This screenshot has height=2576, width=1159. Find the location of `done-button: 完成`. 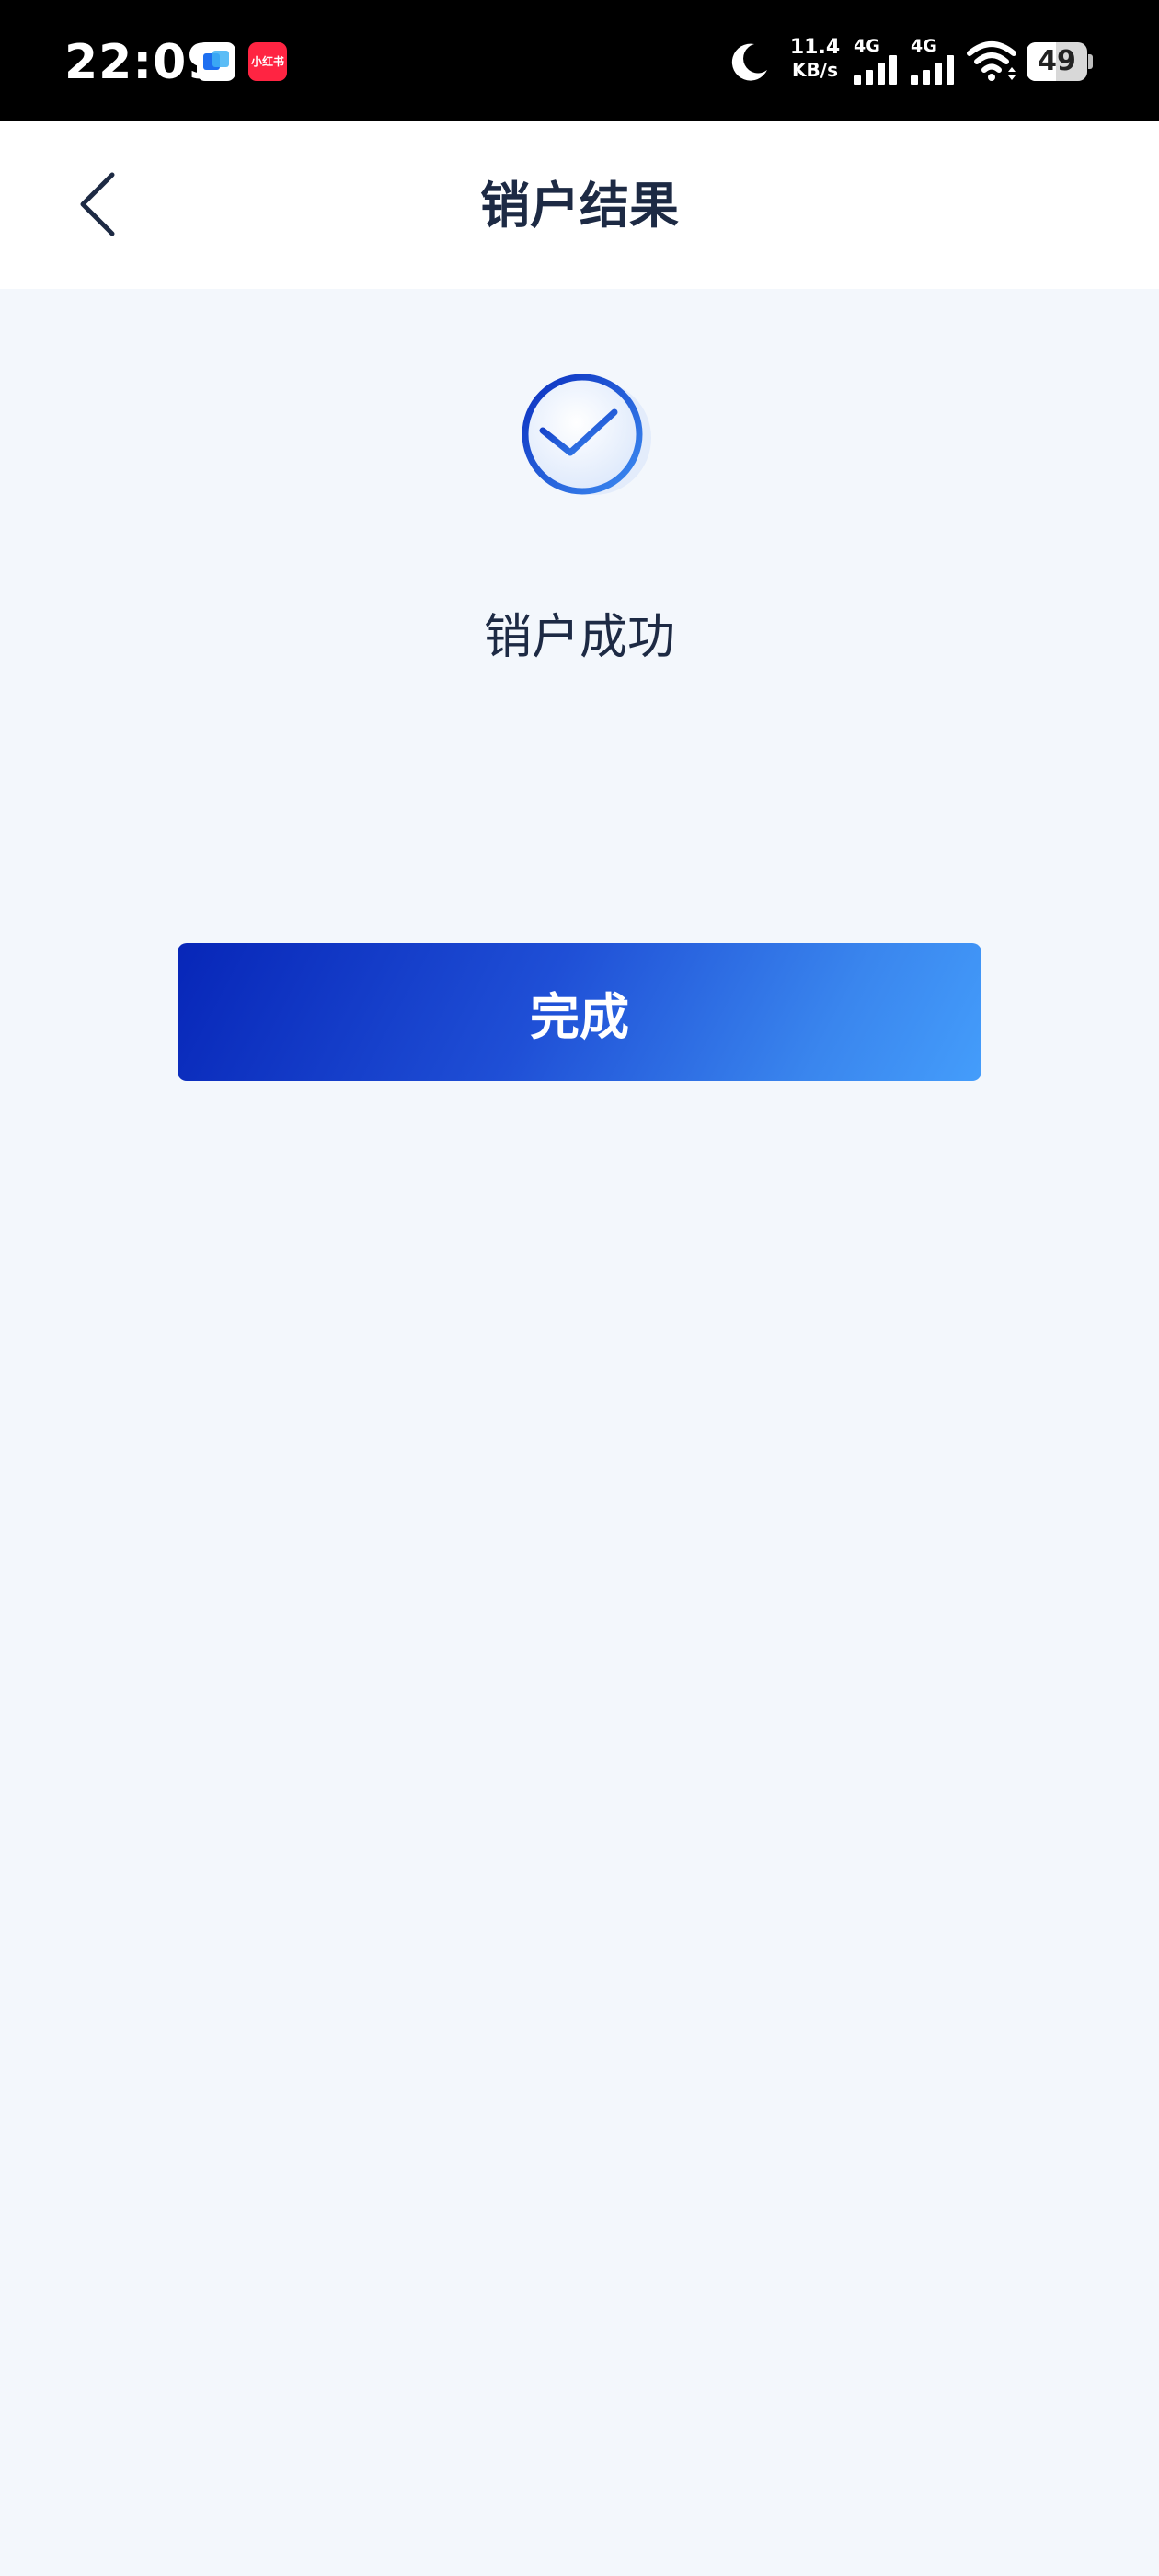

done-button: 完成 is located at coordinates (579, 1012).